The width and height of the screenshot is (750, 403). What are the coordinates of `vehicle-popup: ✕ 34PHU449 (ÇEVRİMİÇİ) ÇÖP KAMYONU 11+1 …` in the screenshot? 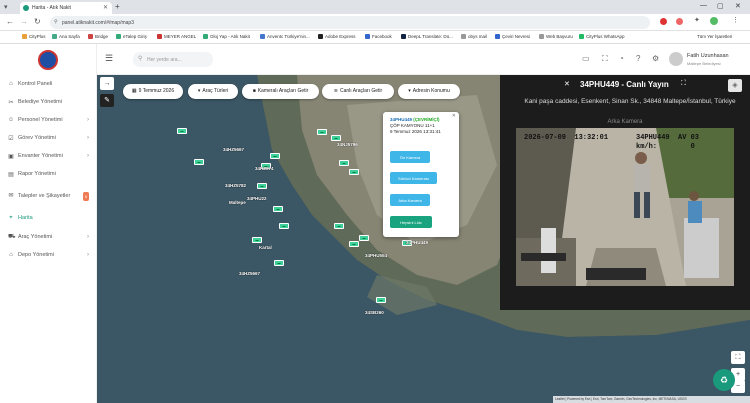 It's located at (421, 174).